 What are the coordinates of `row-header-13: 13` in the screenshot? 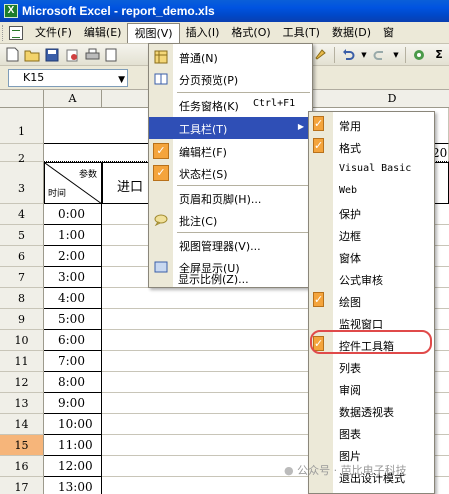 It's located at (22, 403).